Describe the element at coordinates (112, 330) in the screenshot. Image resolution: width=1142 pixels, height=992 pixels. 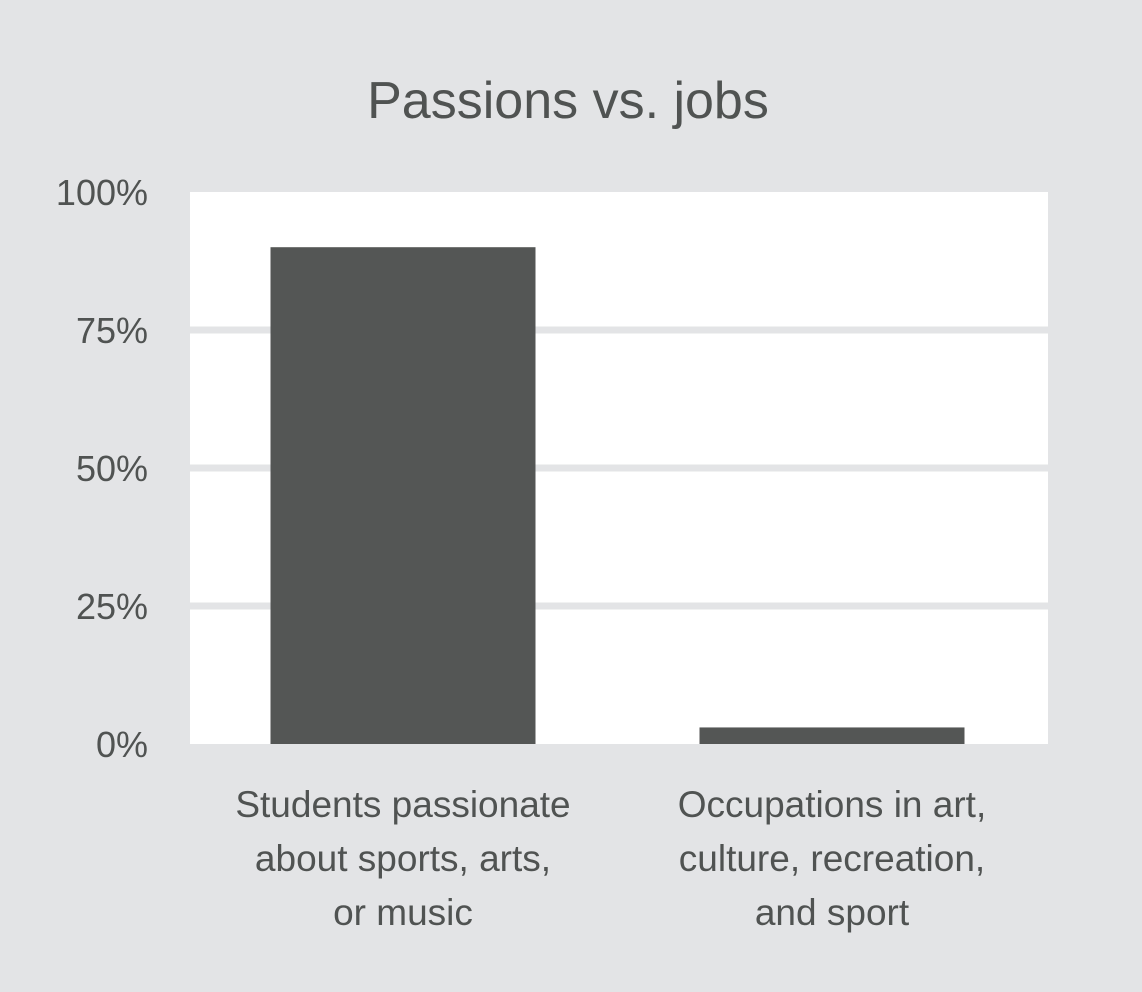
I see `y-tick-label: 75%` at that location.